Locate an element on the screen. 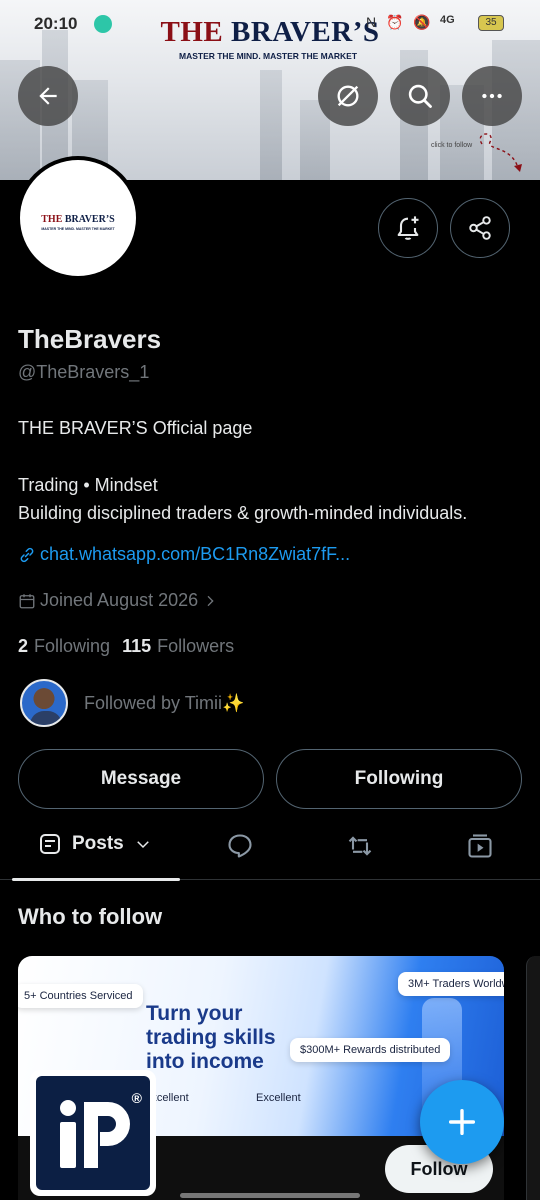 This screenshot has width=540, height=1200. tab-media is located at coordinates (480, 848).